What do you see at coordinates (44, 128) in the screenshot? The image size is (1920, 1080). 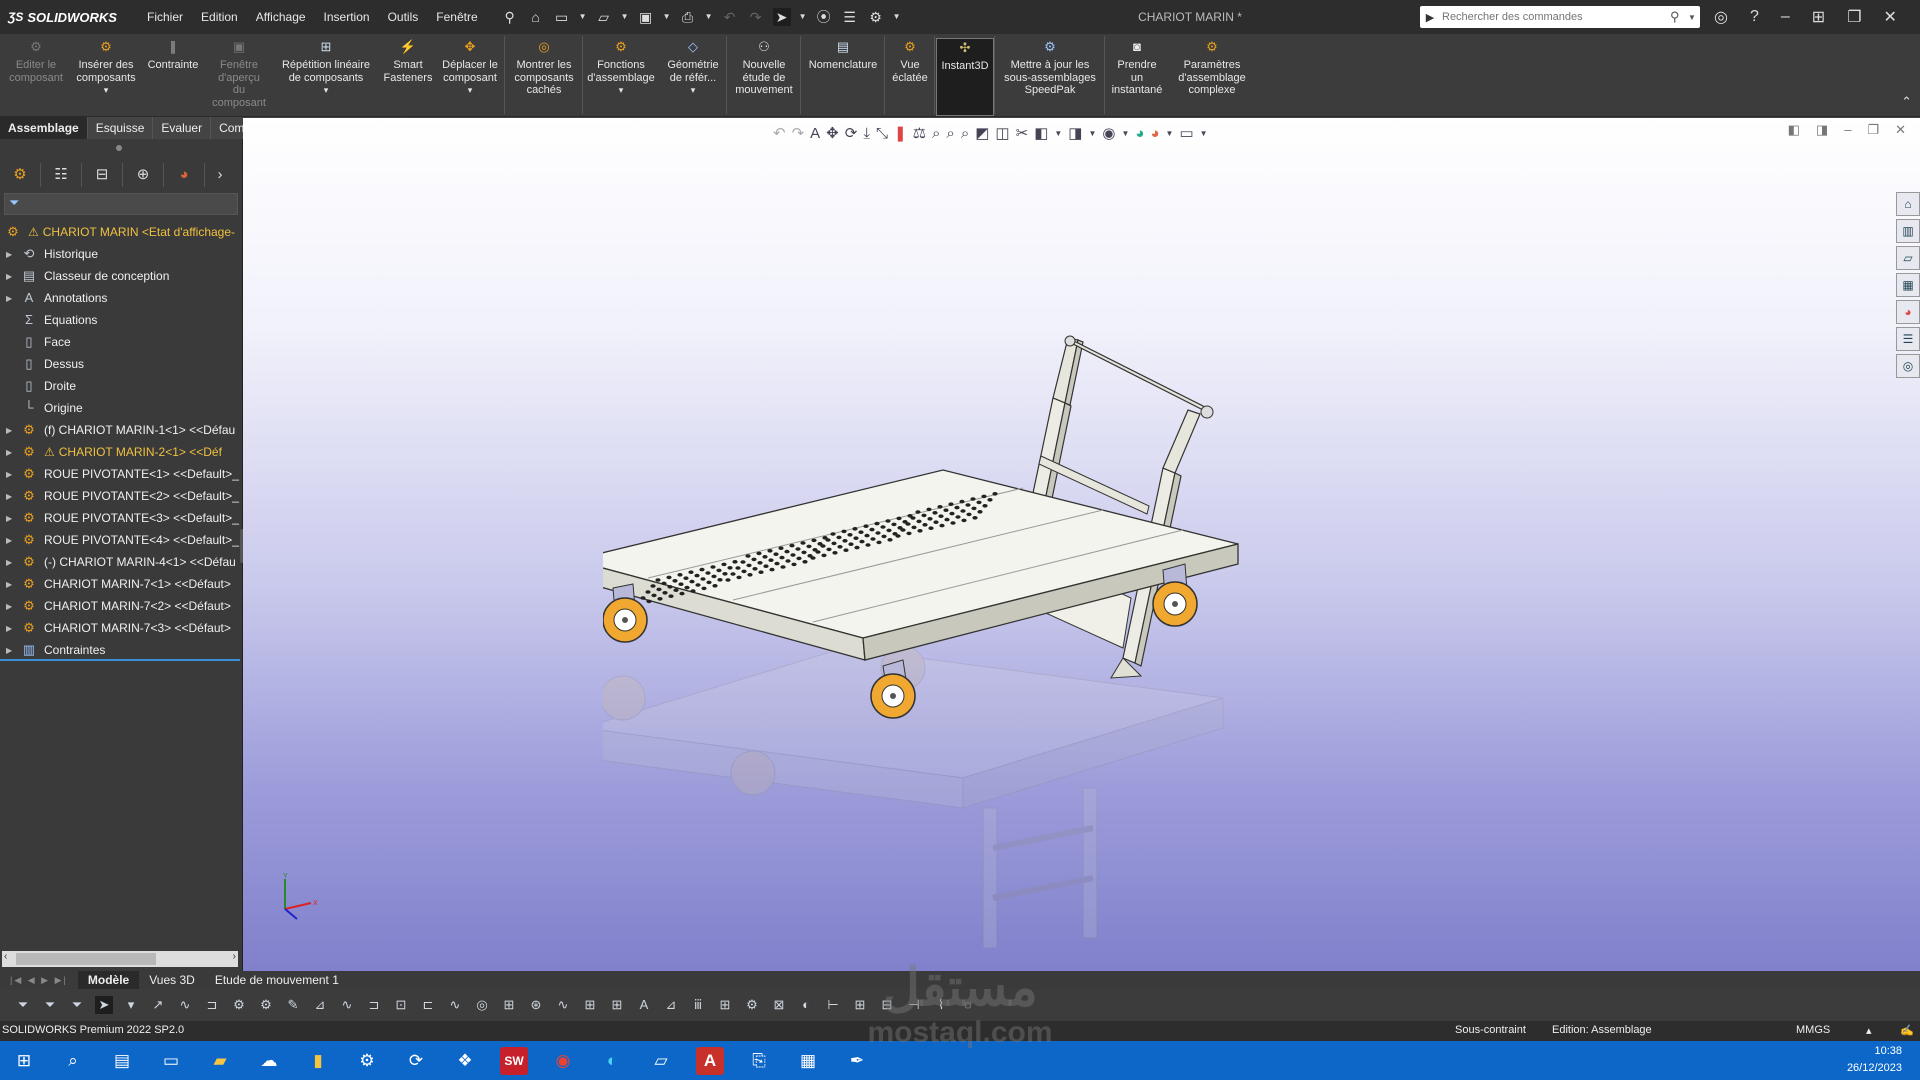 I see `tab-assemblage: Assemblage` at bounding box center [44, 128].